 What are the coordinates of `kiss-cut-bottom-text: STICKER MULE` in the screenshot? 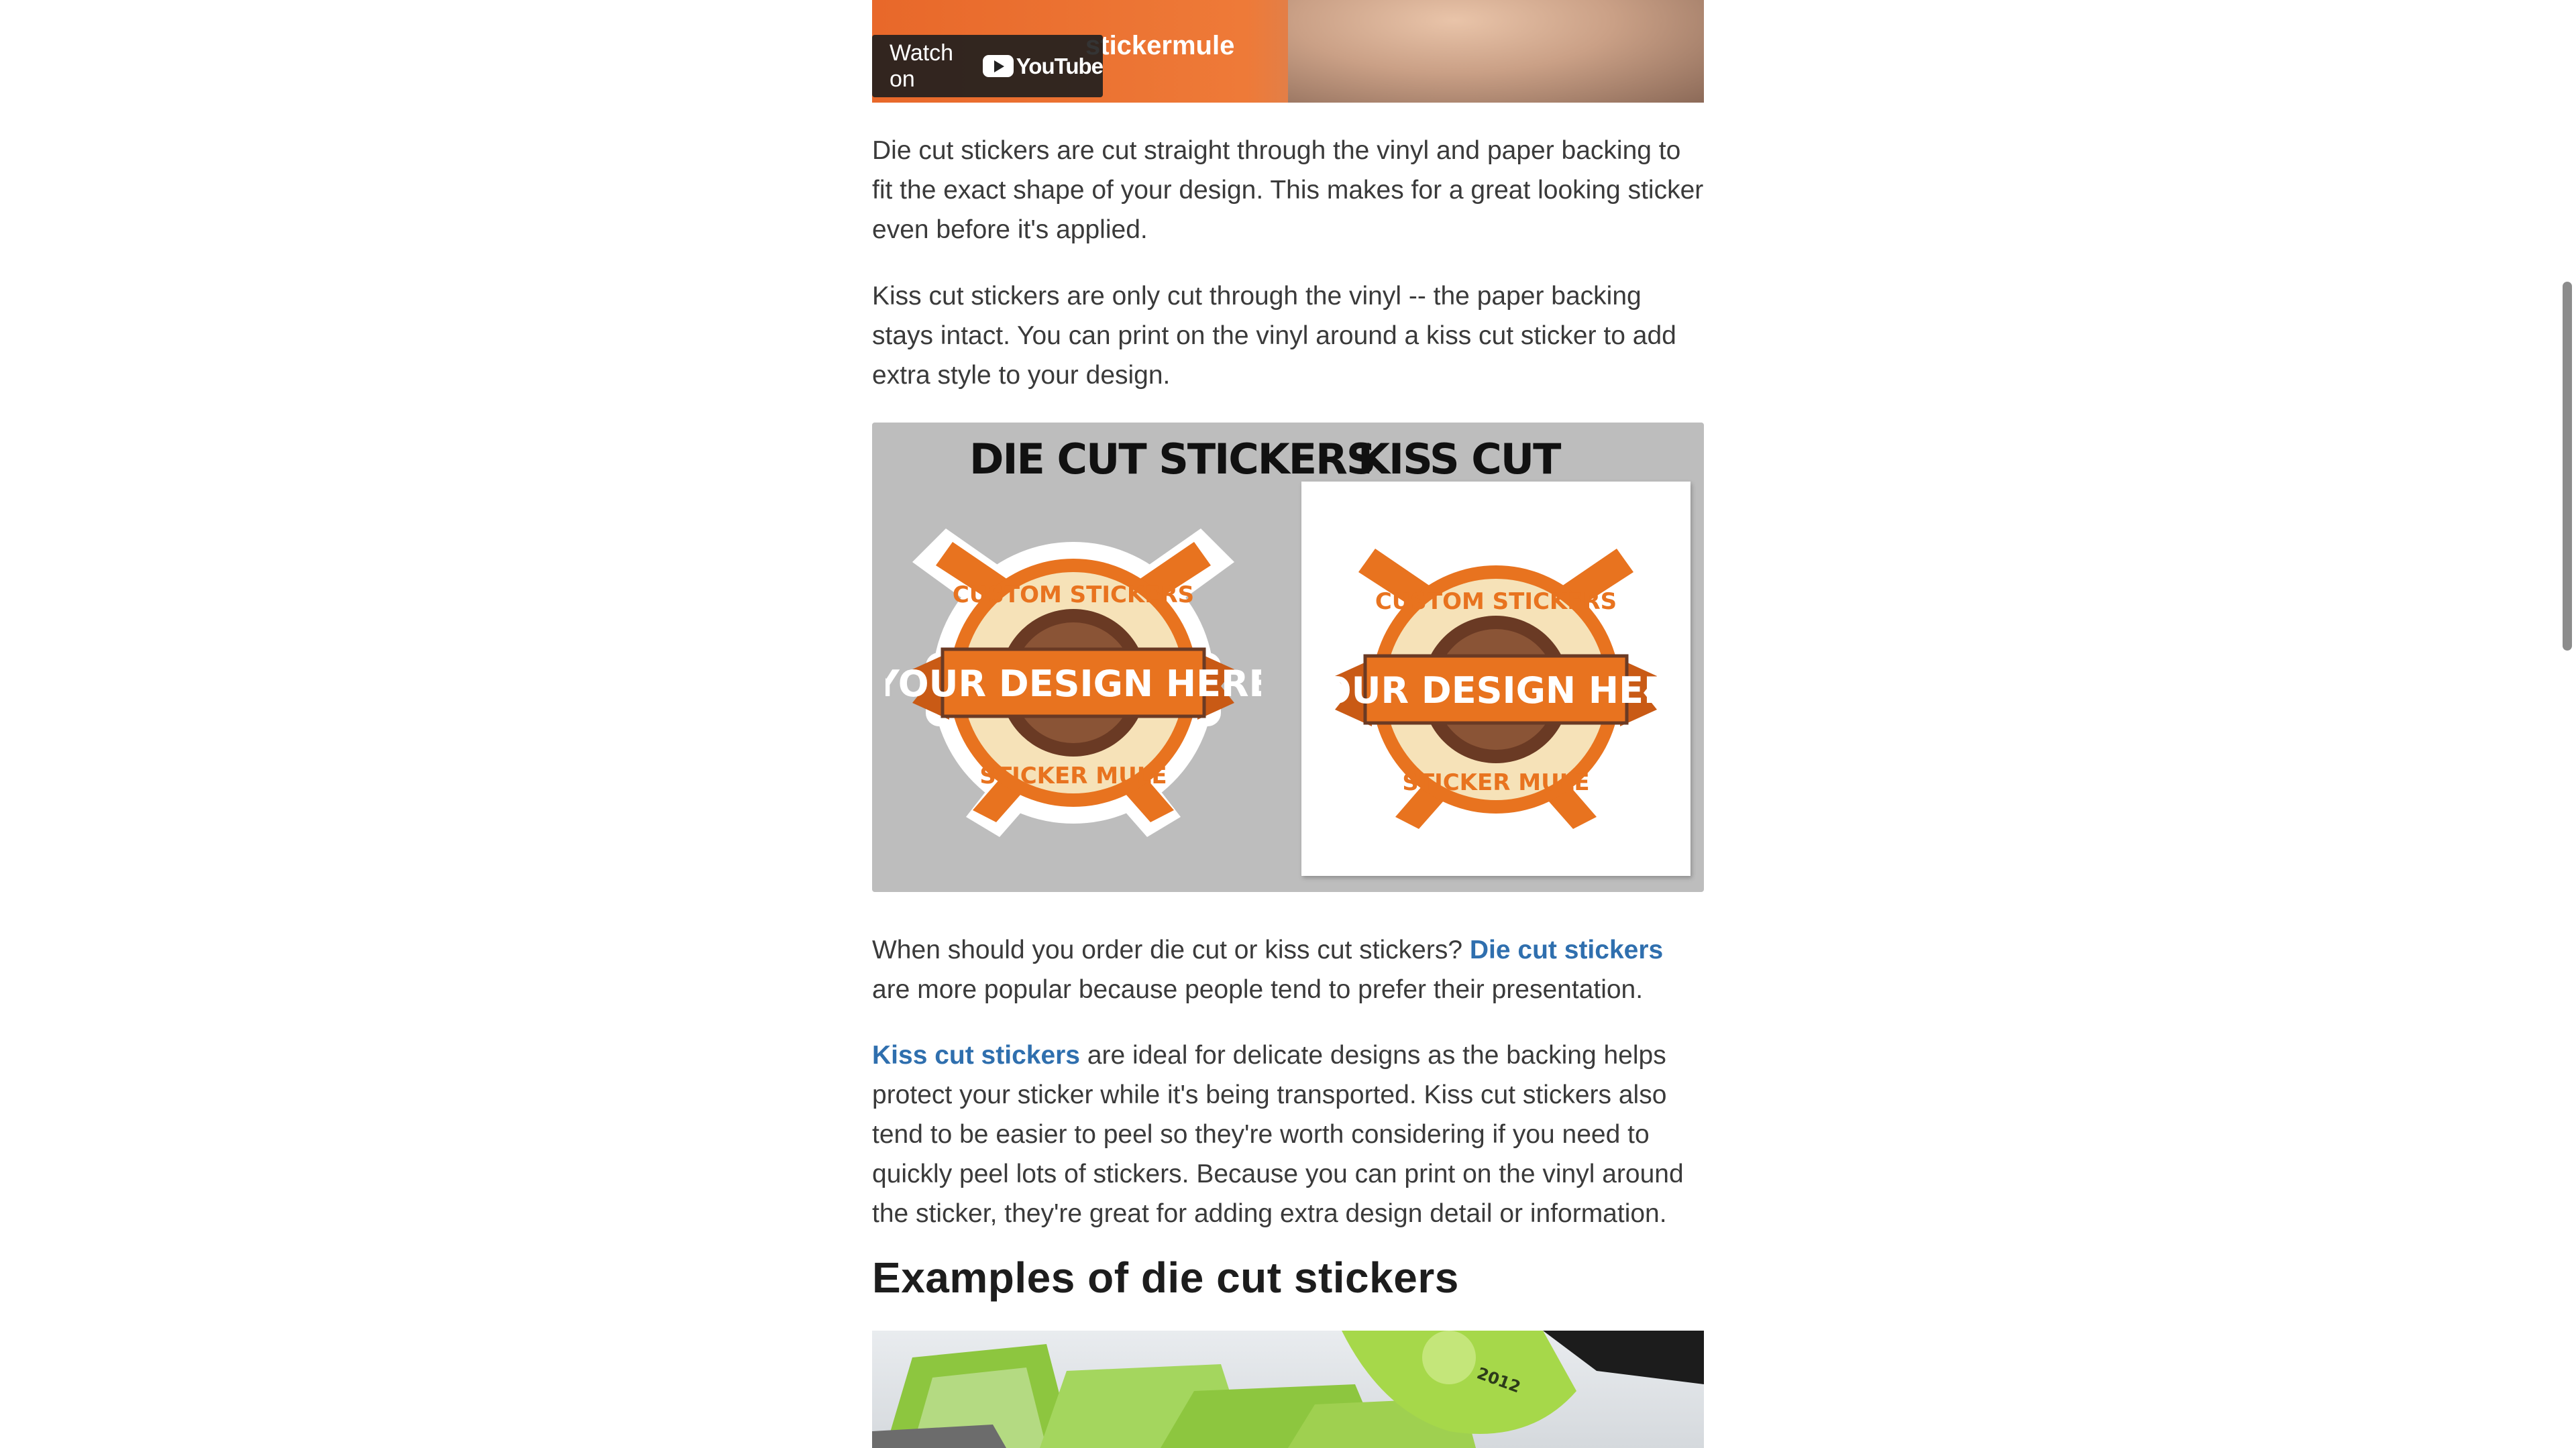 It's located at (1495, 782).